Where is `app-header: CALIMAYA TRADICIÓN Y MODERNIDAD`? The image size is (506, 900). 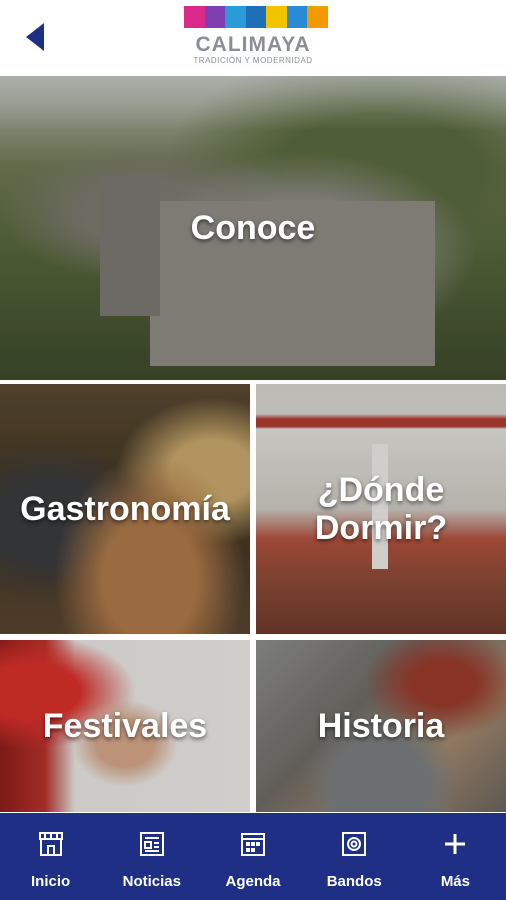 app-header: CALIMAYA TRADICIÓN Y MODERNIDAD is located at coordinates (253, 38).